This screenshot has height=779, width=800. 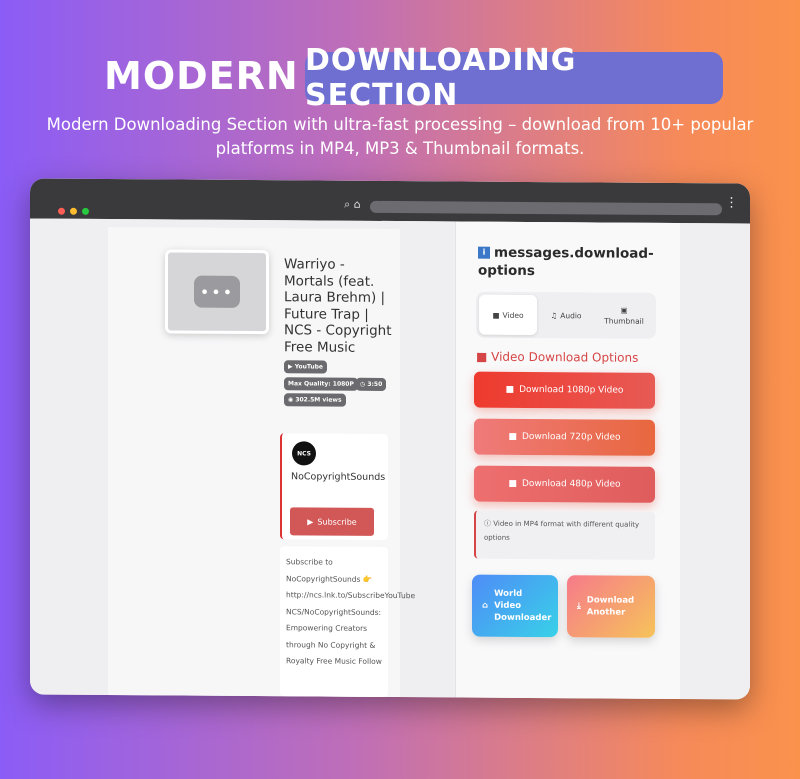 What do you see at coordinates (73, 211) in the screenshot?
I see `minimize-window-dot` at bounding box center [73, 211].